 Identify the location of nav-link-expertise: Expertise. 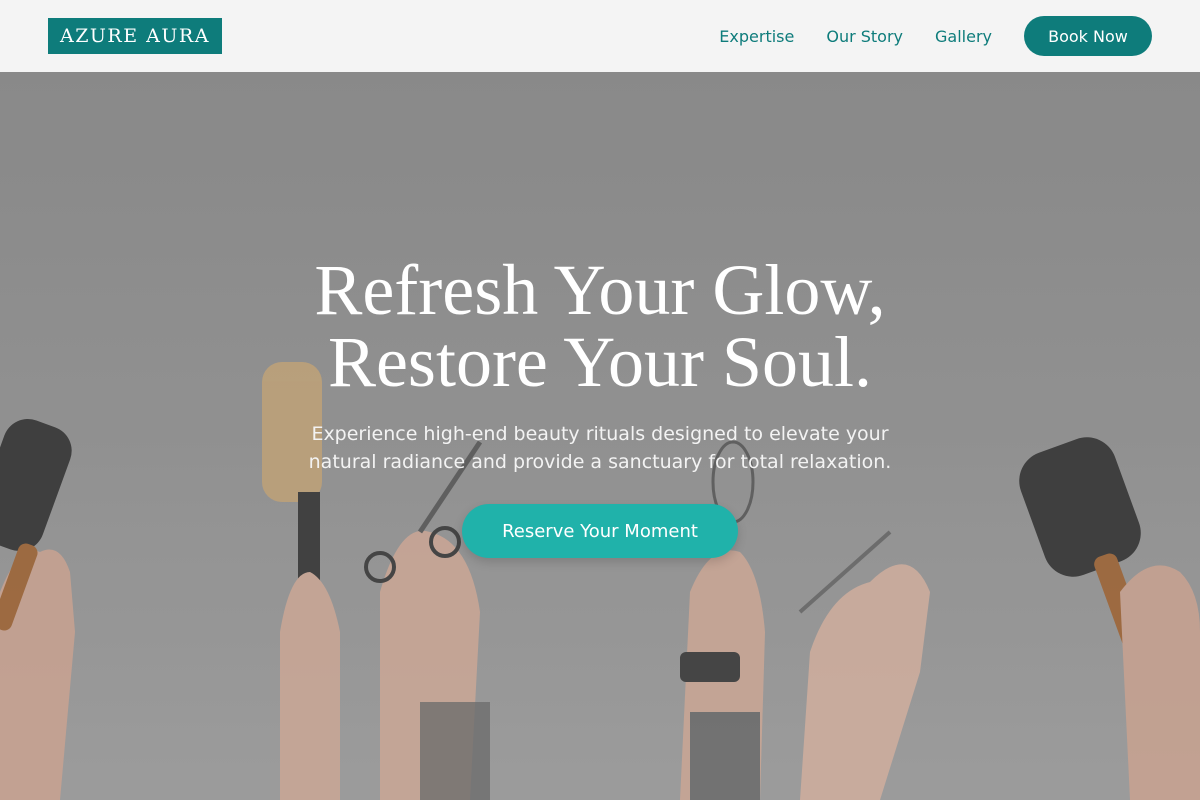
(756, 36).